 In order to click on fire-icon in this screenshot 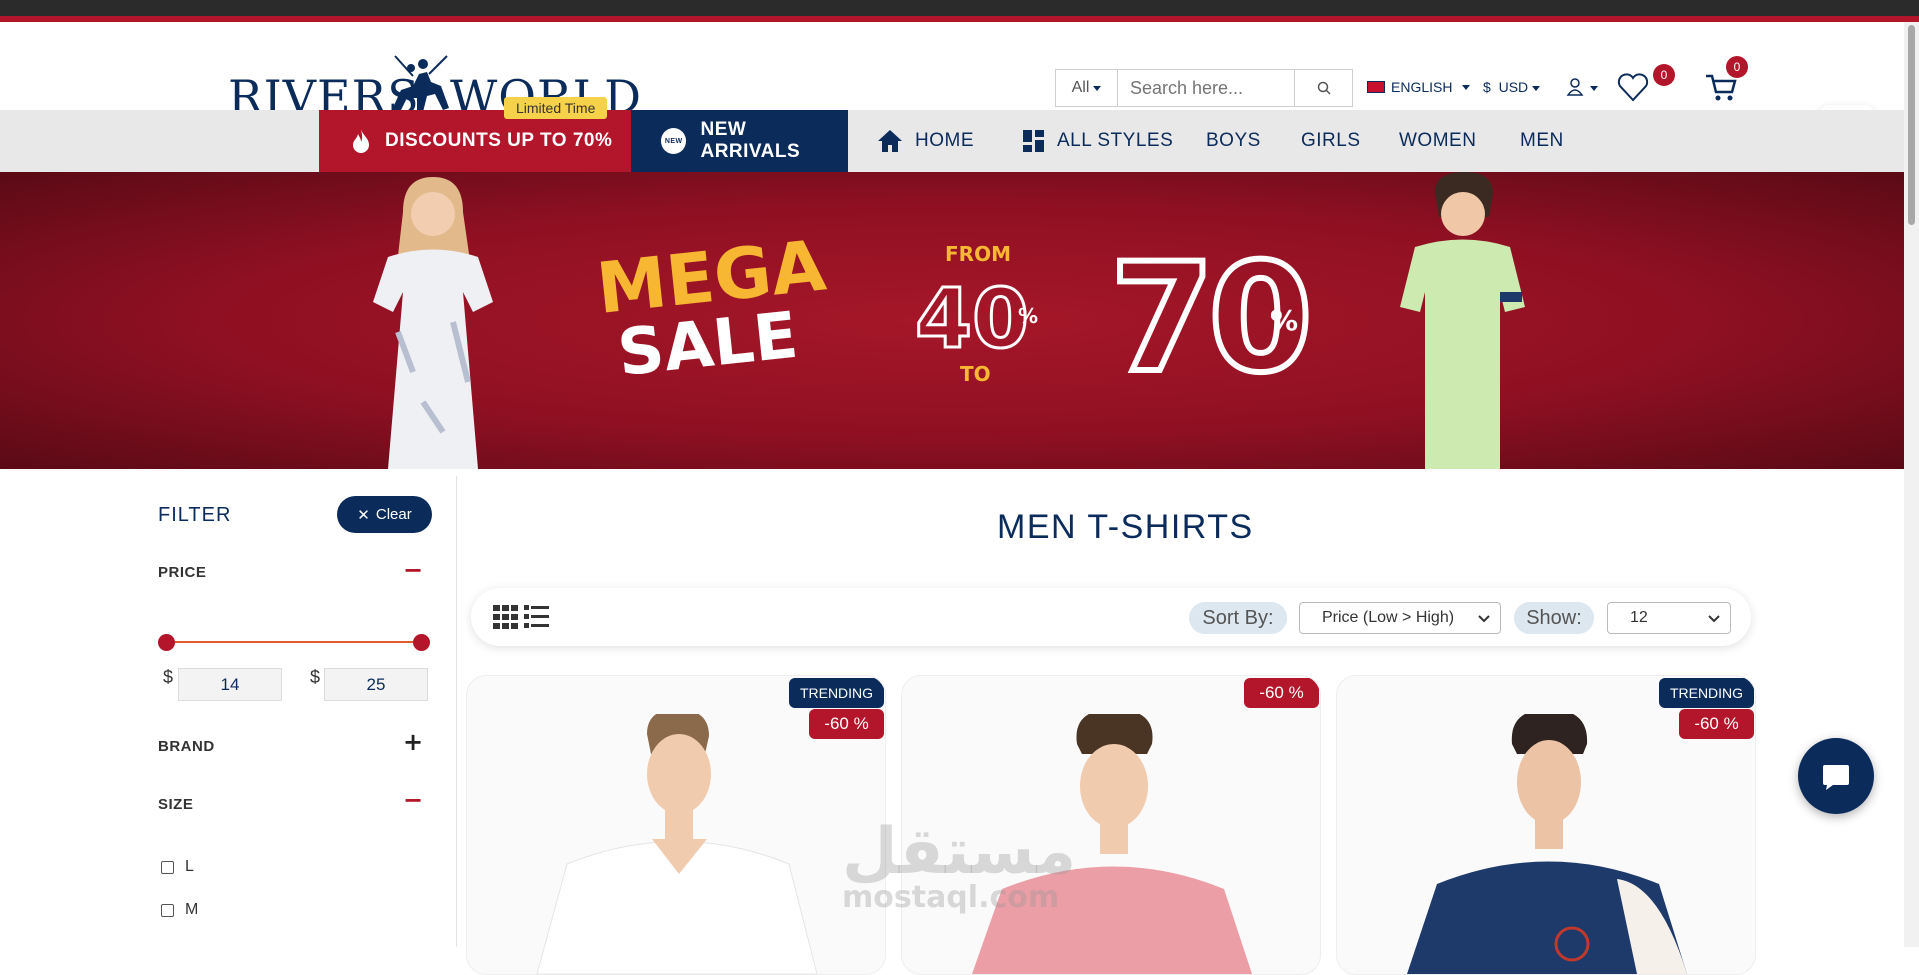, I will do `click(361, 141)`.